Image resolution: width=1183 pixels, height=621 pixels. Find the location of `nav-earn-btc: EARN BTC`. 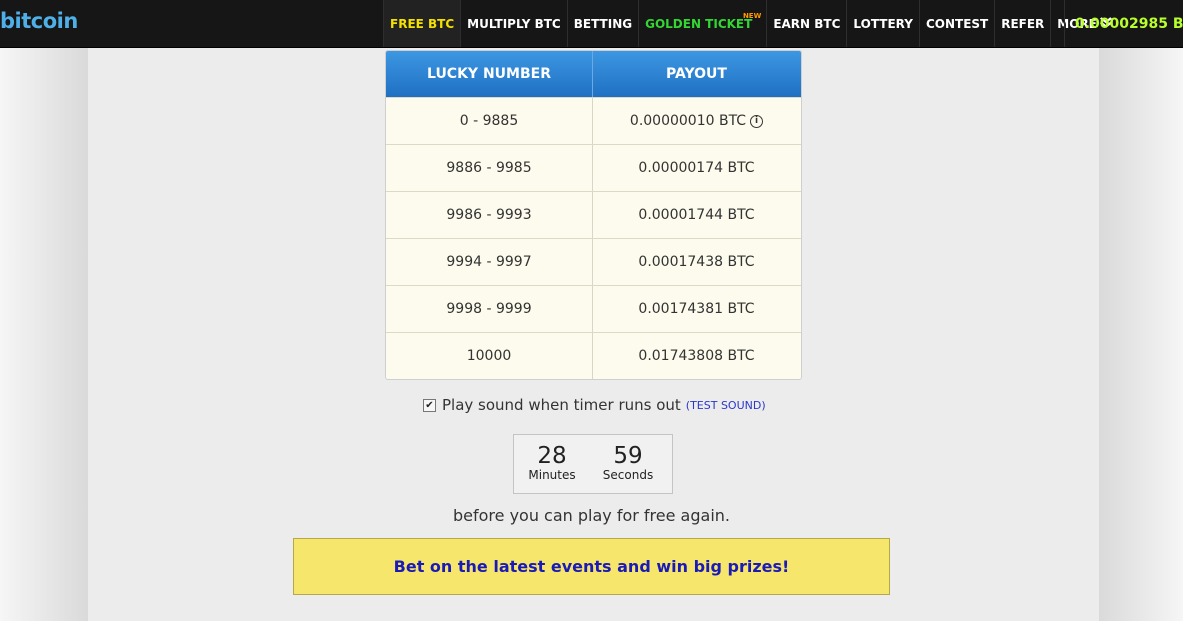

nav-earn-btc: EARN BTC is located at coordinates (806, 23).